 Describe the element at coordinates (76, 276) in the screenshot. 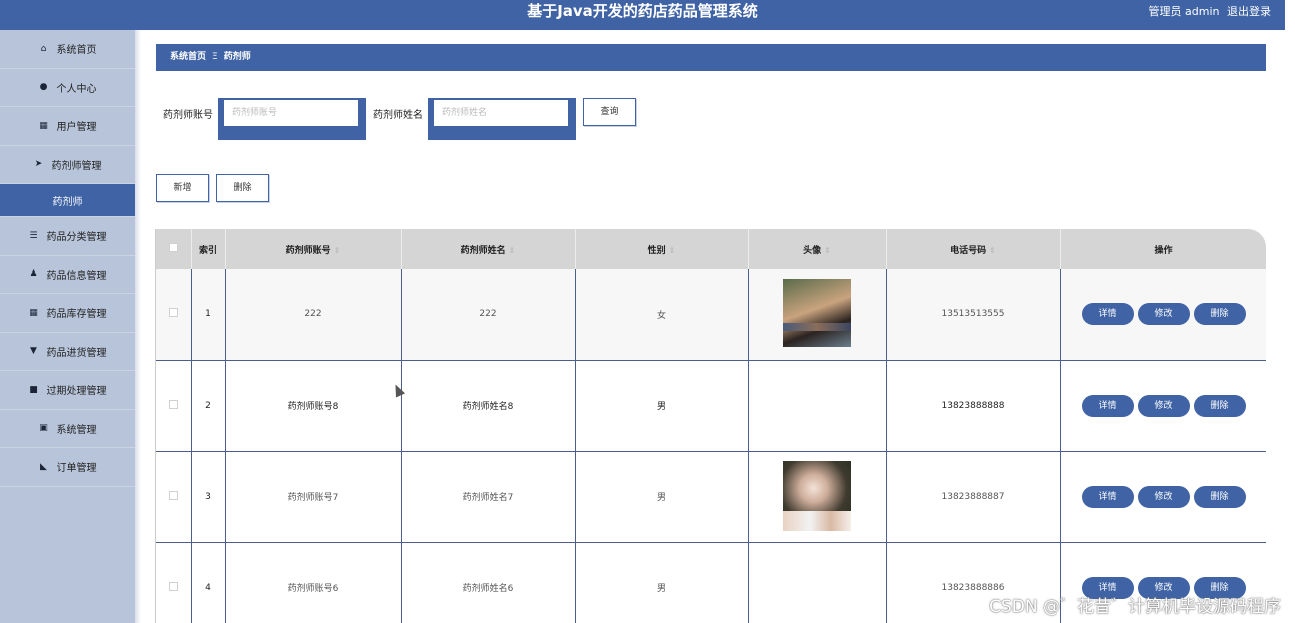

I see `sidebar-item-label: 药品信息管理` at that location.